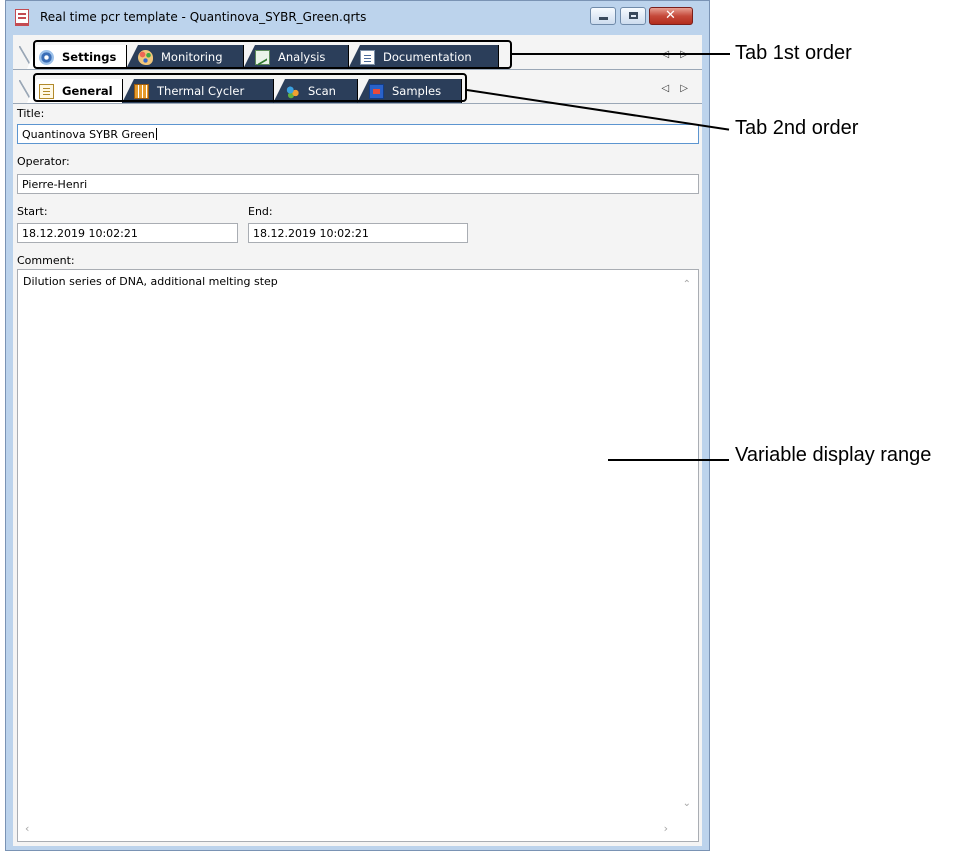  Describe the element at coordinates (358, 184) in the screenshot. I see `operator-field: Pierre-Henri` at that location.